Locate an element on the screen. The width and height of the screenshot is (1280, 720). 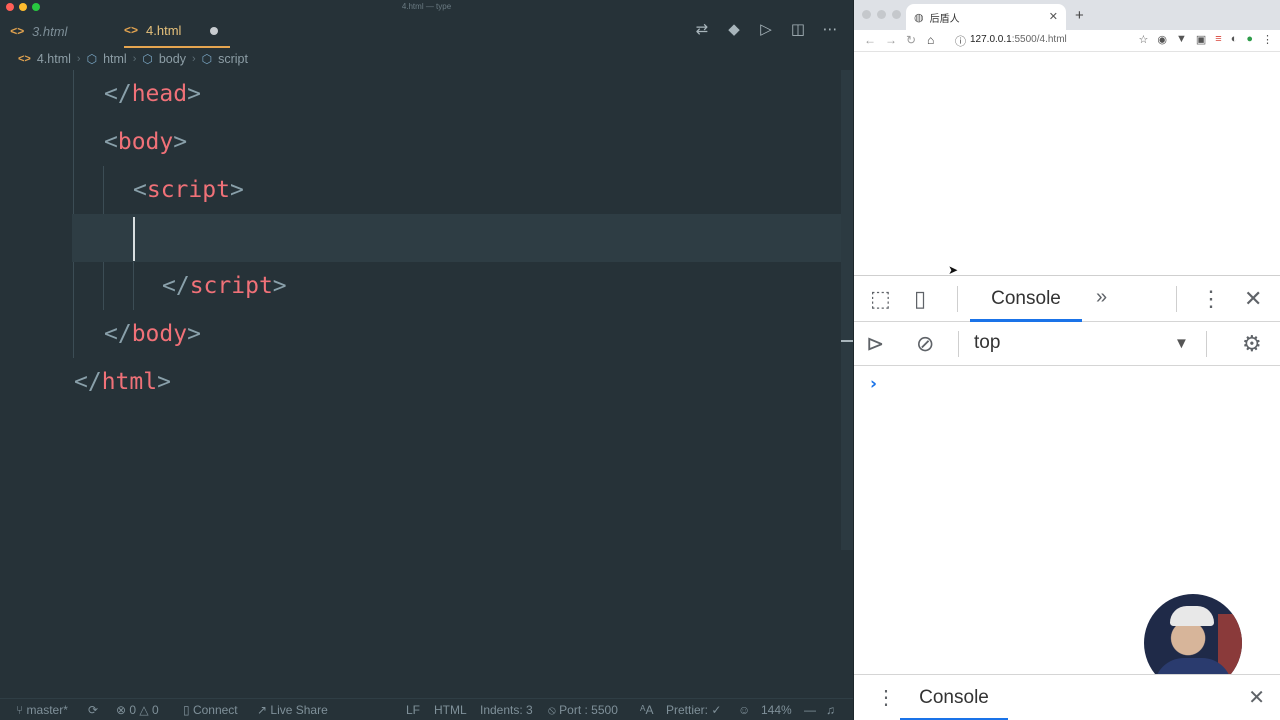
tab-console: Console is located at coordinates (1026, 299).